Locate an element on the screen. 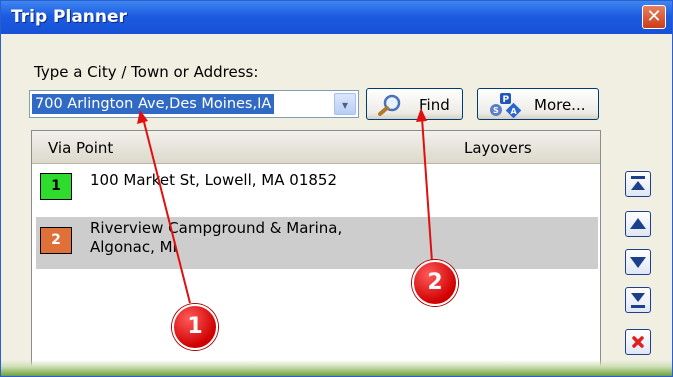  callout-1-arrowhead is located at coordinates (142, 117).